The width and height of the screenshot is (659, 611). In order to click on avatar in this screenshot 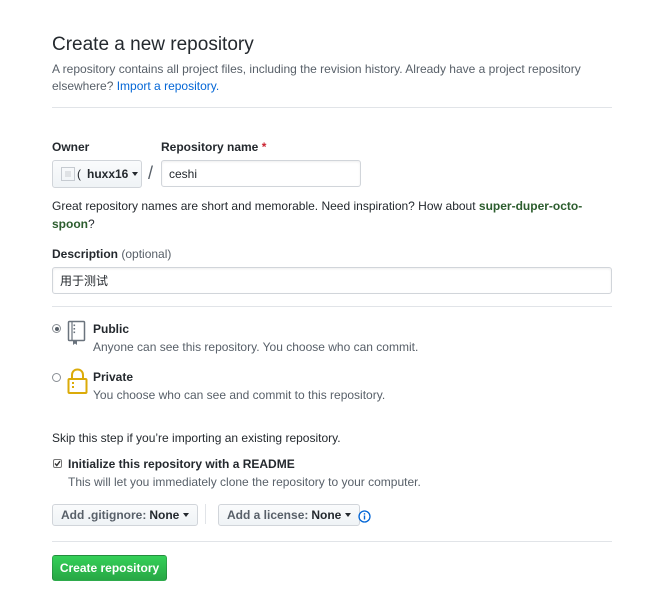, I will do `click(68, 174)`.